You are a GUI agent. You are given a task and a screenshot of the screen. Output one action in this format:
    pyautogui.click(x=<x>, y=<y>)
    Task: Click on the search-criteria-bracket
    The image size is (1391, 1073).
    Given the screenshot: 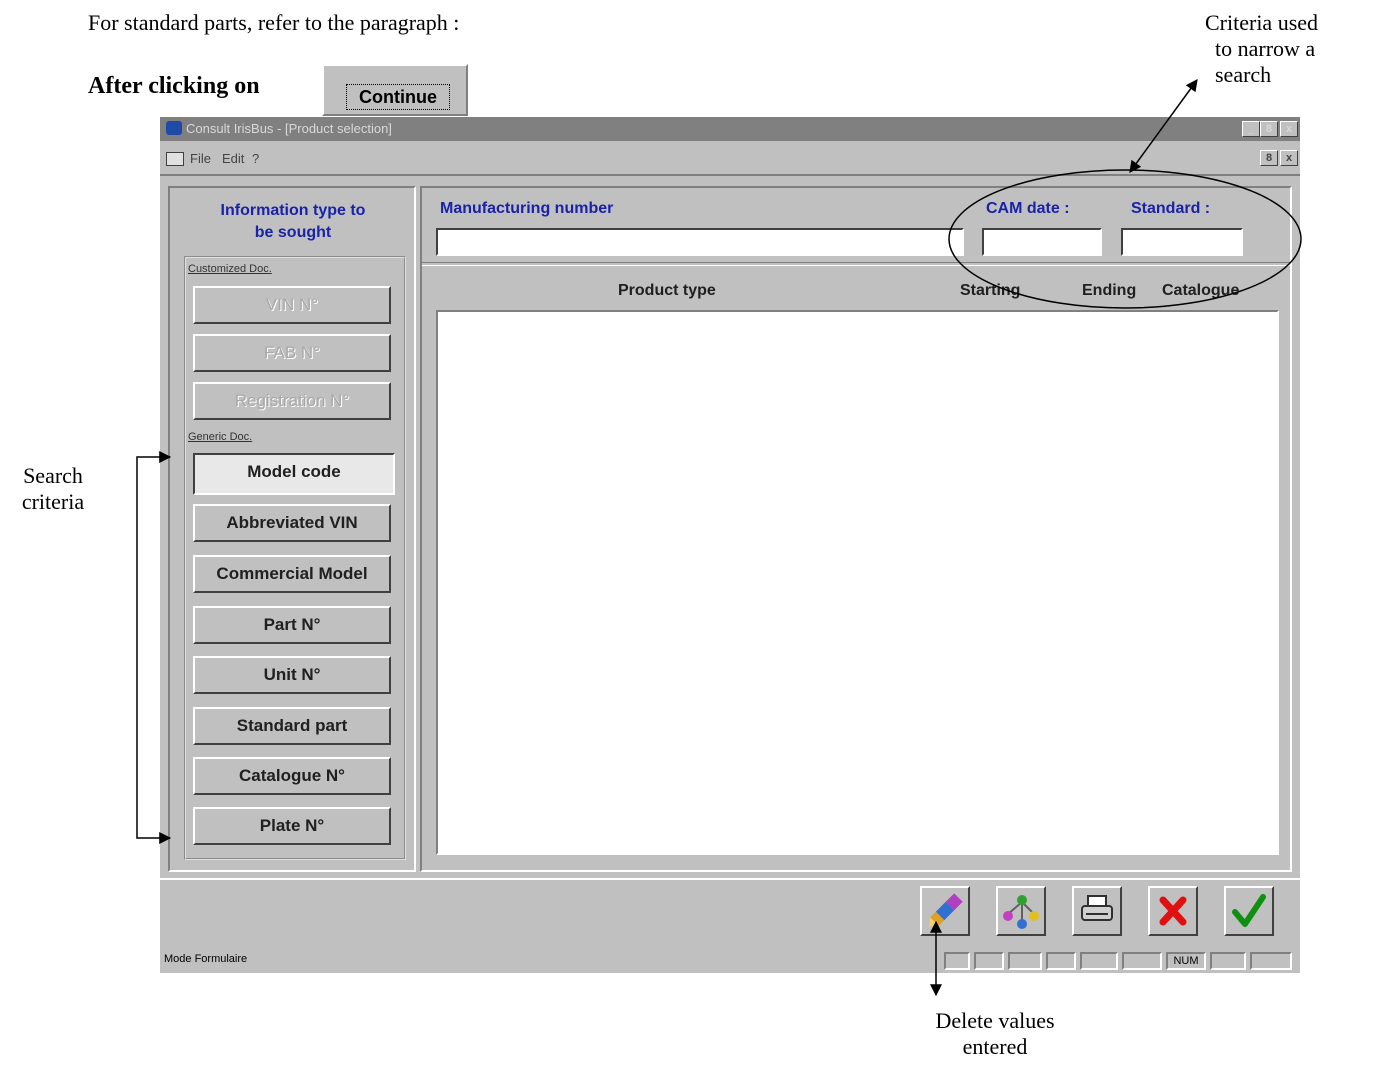 What is the action you would take?
    pyautogui.click(x=154, y=647)
    